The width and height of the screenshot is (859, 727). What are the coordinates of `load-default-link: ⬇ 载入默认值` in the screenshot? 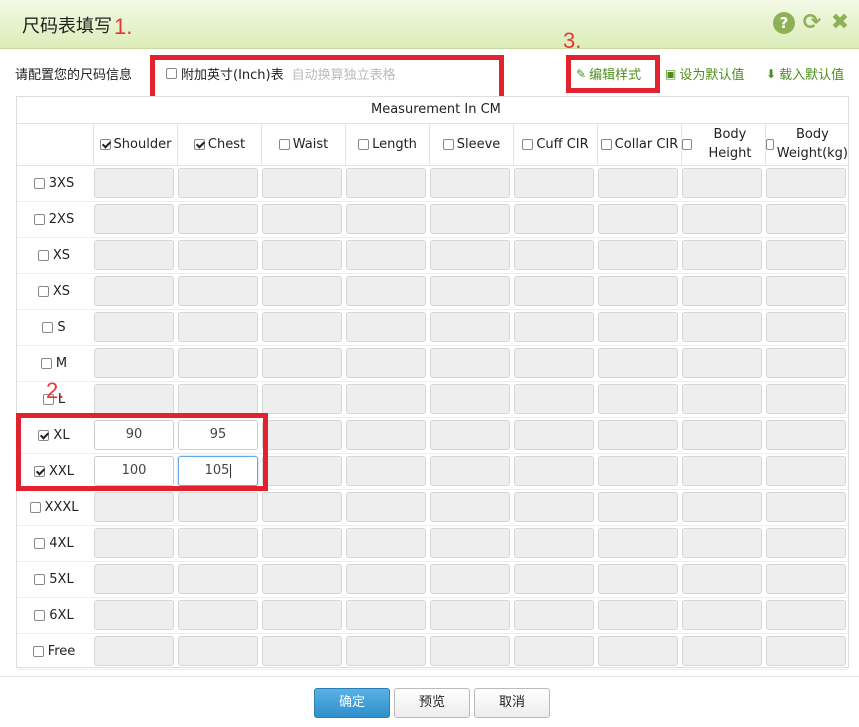 It's located at (805, 74).